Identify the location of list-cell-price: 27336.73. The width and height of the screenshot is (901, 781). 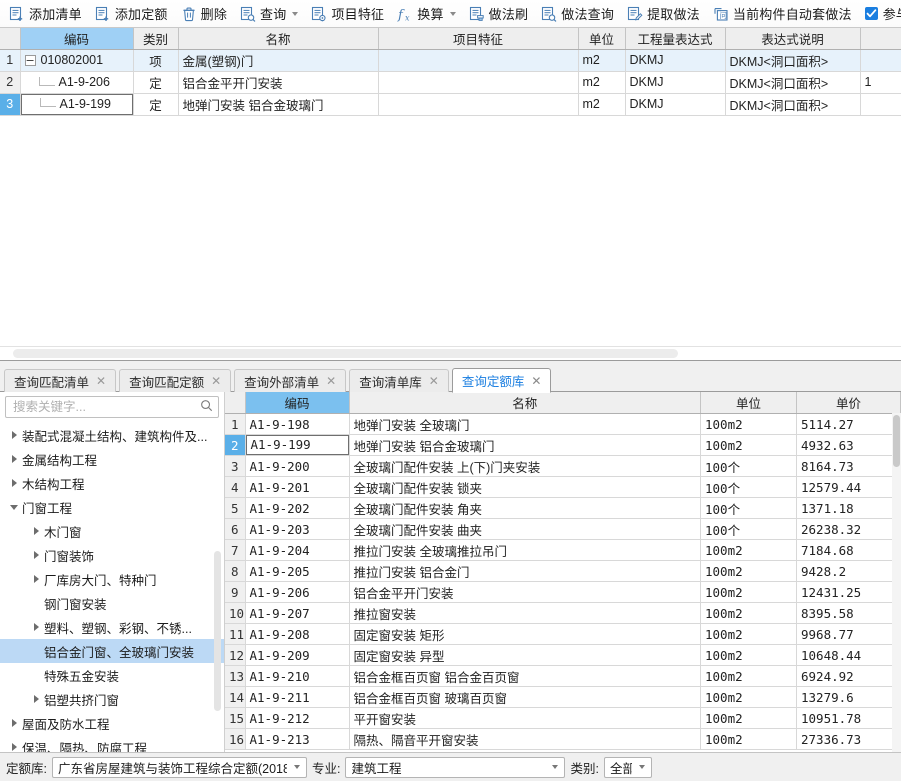
(848, 739).